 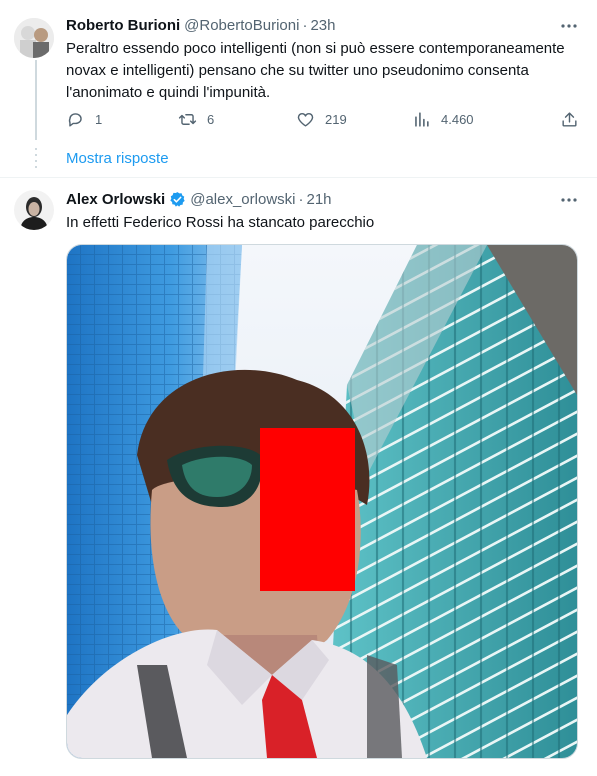 What do you see at coordinates (322, 25) in the screenshot?
I see `tweet-time: 23h` at bounding box center [322, 25].